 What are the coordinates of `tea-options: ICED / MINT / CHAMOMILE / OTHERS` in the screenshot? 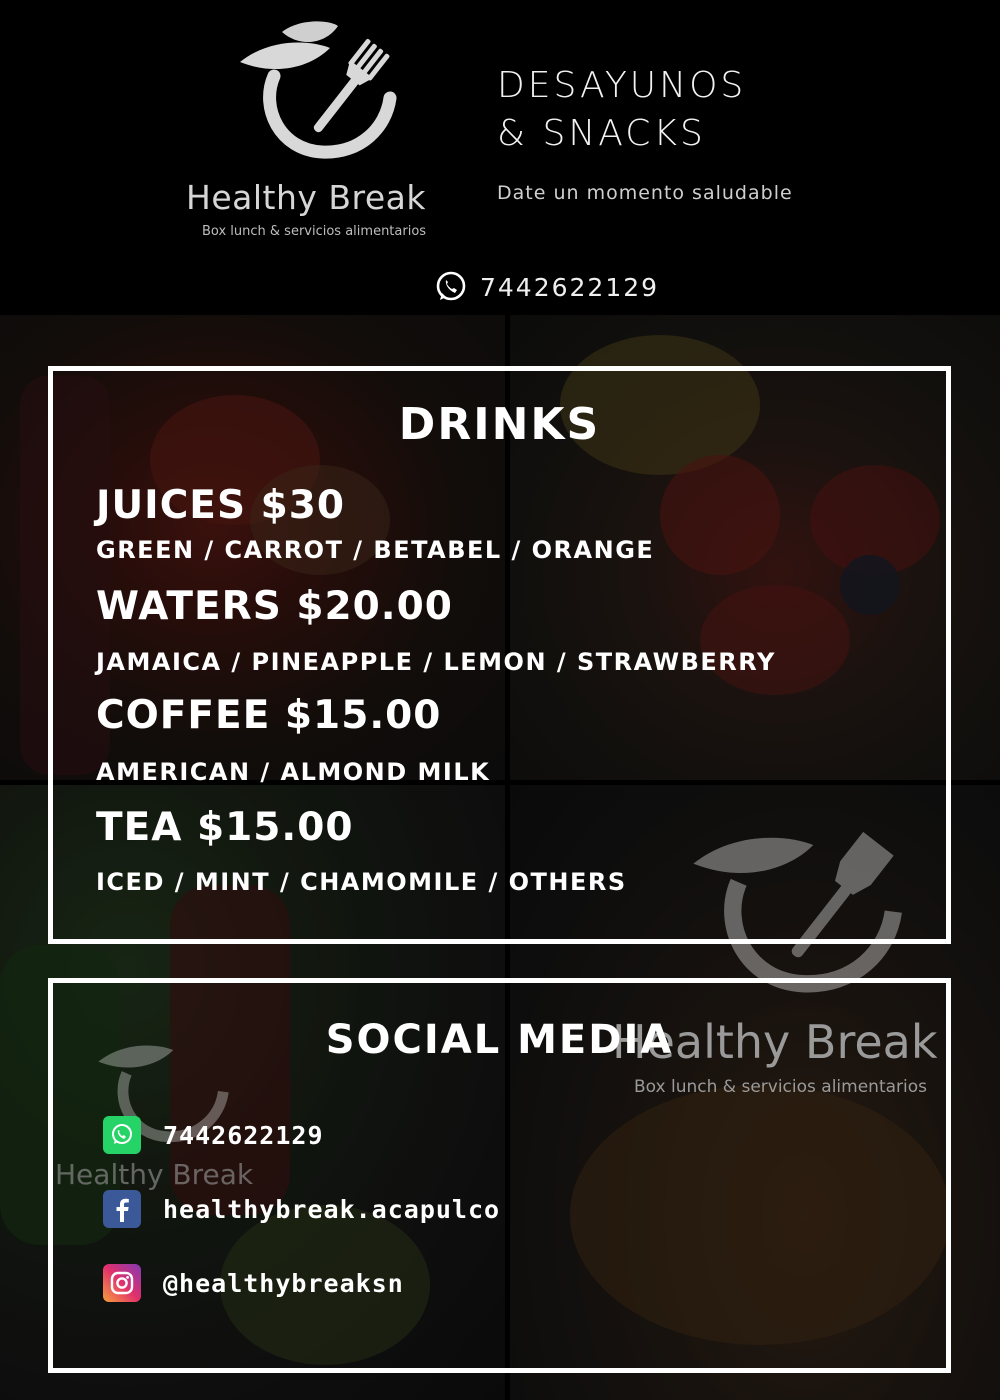 It's located at (361, 882).